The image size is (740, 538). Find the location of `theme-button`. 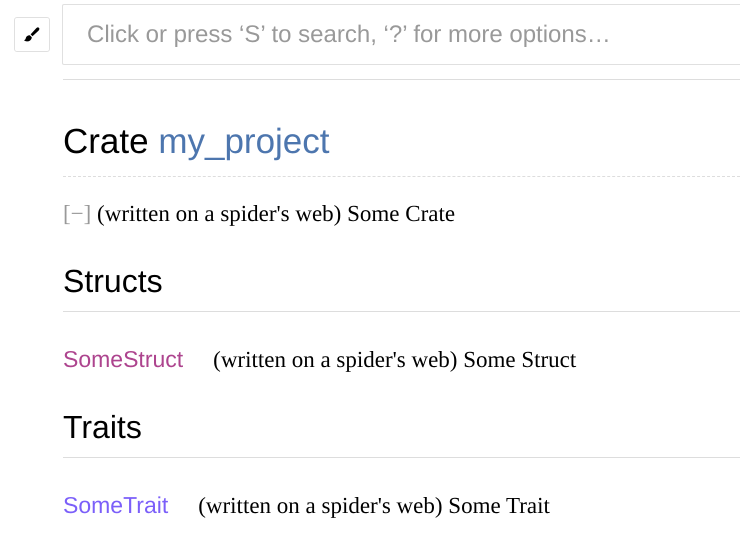

theme-button is located at coordinates (32, 34).